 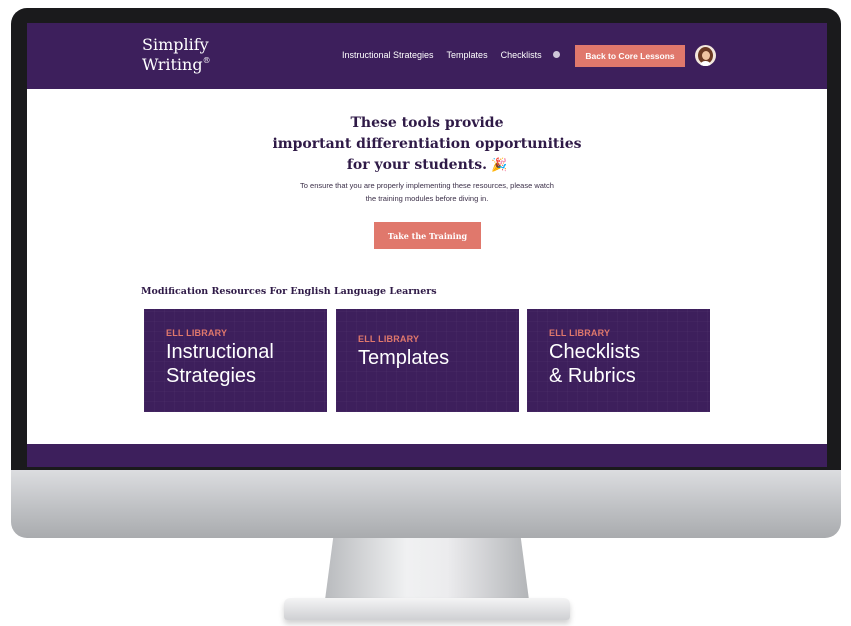 I want to click on monitor-chin, so click(x=426, y=504).